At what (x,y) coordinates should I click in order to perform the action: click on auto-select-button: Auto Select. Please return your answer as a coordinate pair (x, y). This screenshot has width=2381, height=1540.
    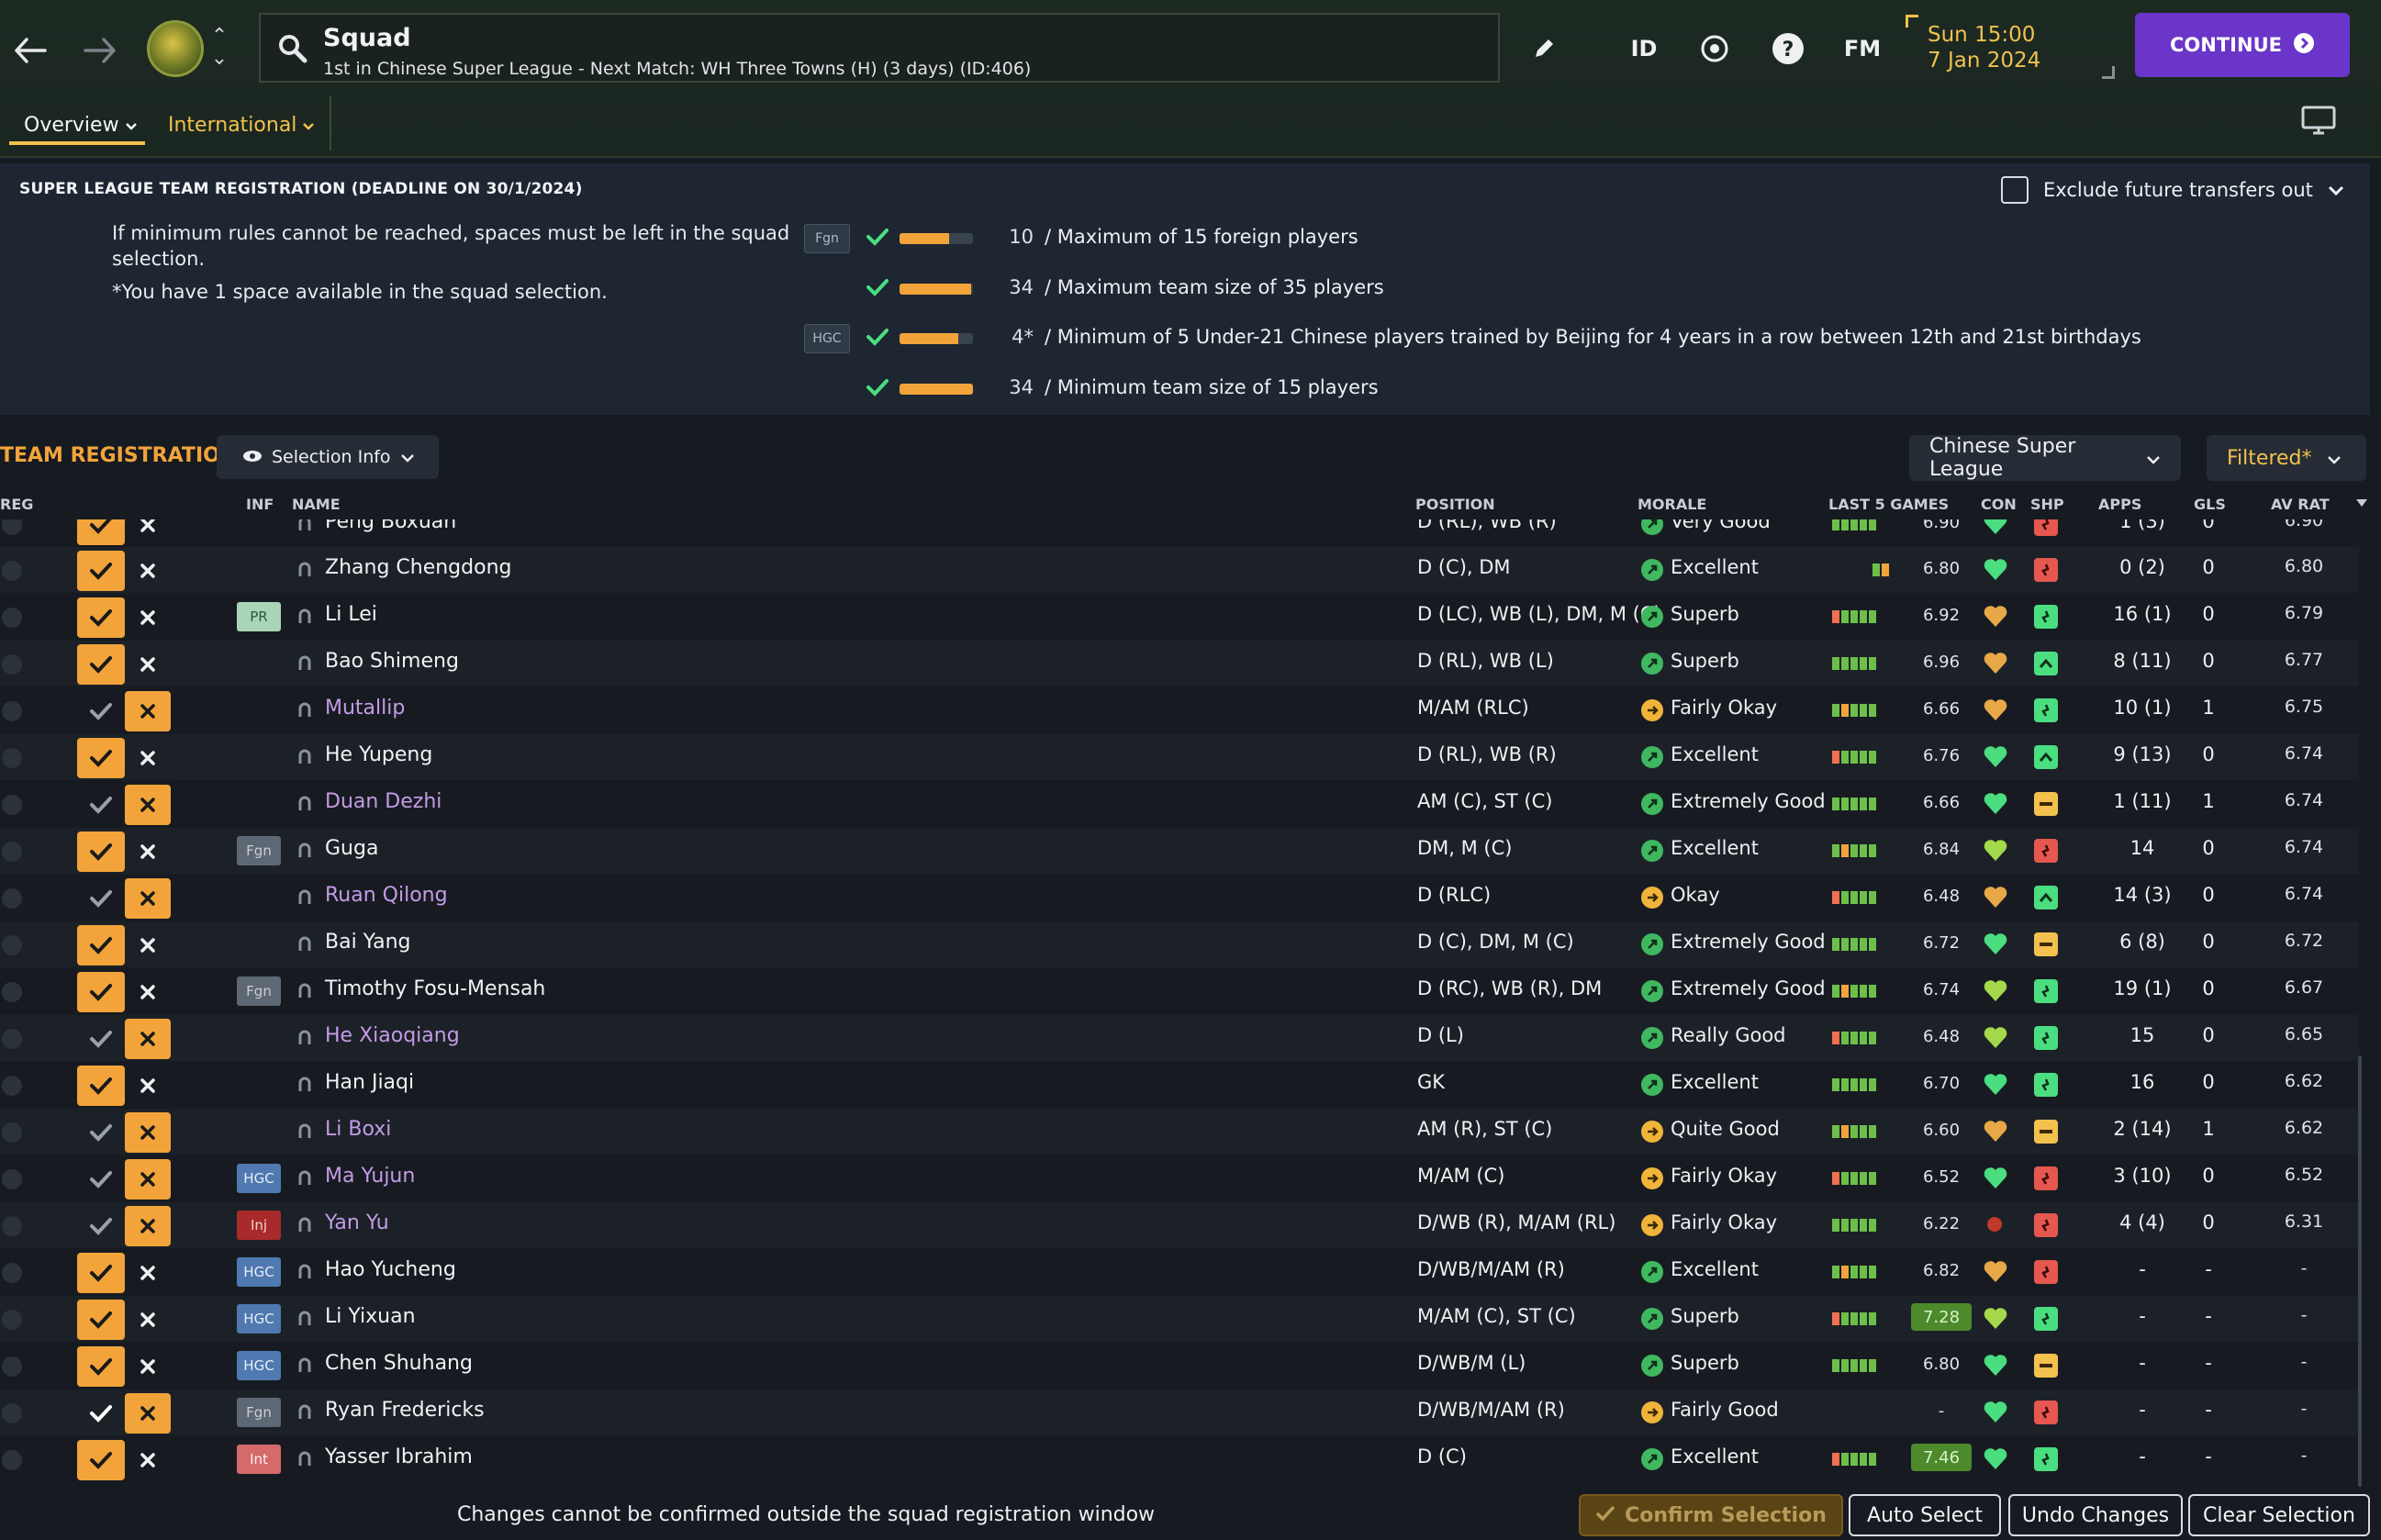
    Looking at the image, I should click on (1925, 1515).